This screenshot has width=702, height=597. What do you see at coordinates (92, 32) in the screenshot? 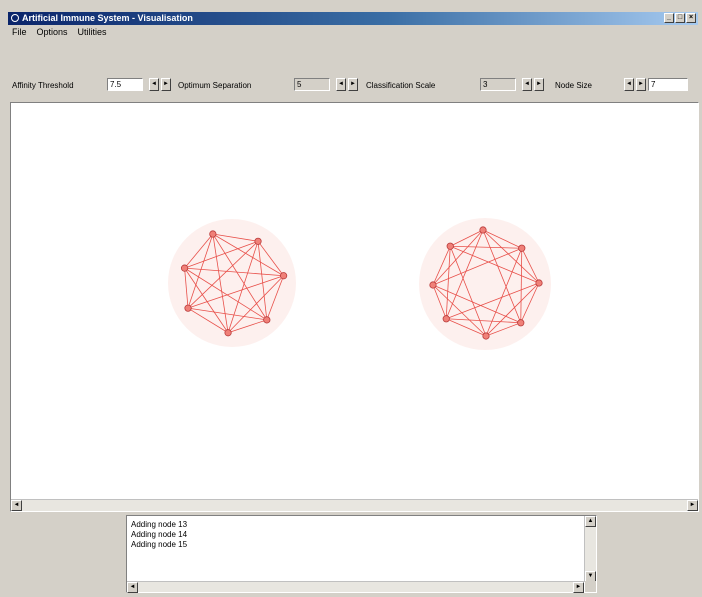
I see `menu-utilities: Utilities` at bounding box center [92, 32].